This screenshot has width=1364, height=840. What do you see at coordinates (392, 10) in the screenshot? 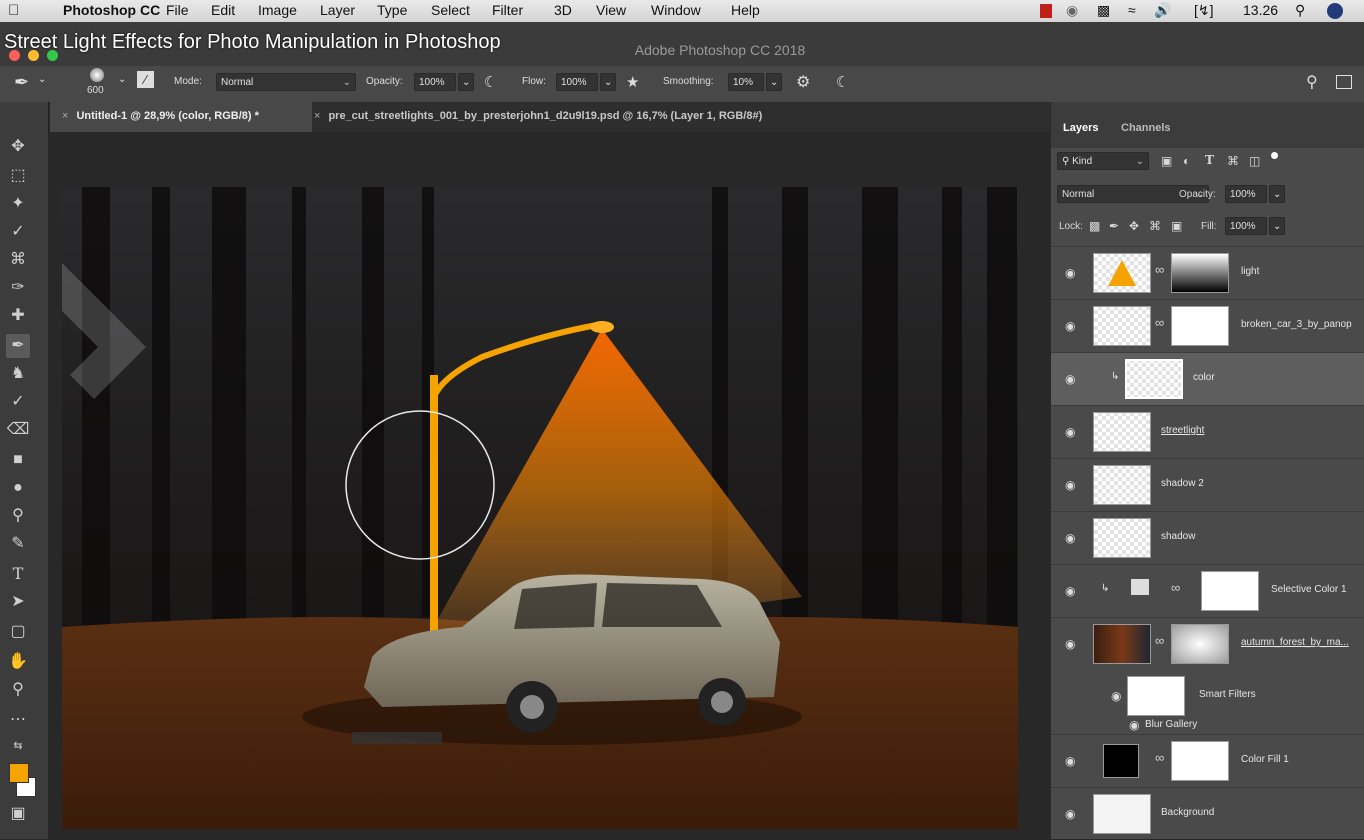
I see `menu-type: Type` at bounding box center [392, 10].